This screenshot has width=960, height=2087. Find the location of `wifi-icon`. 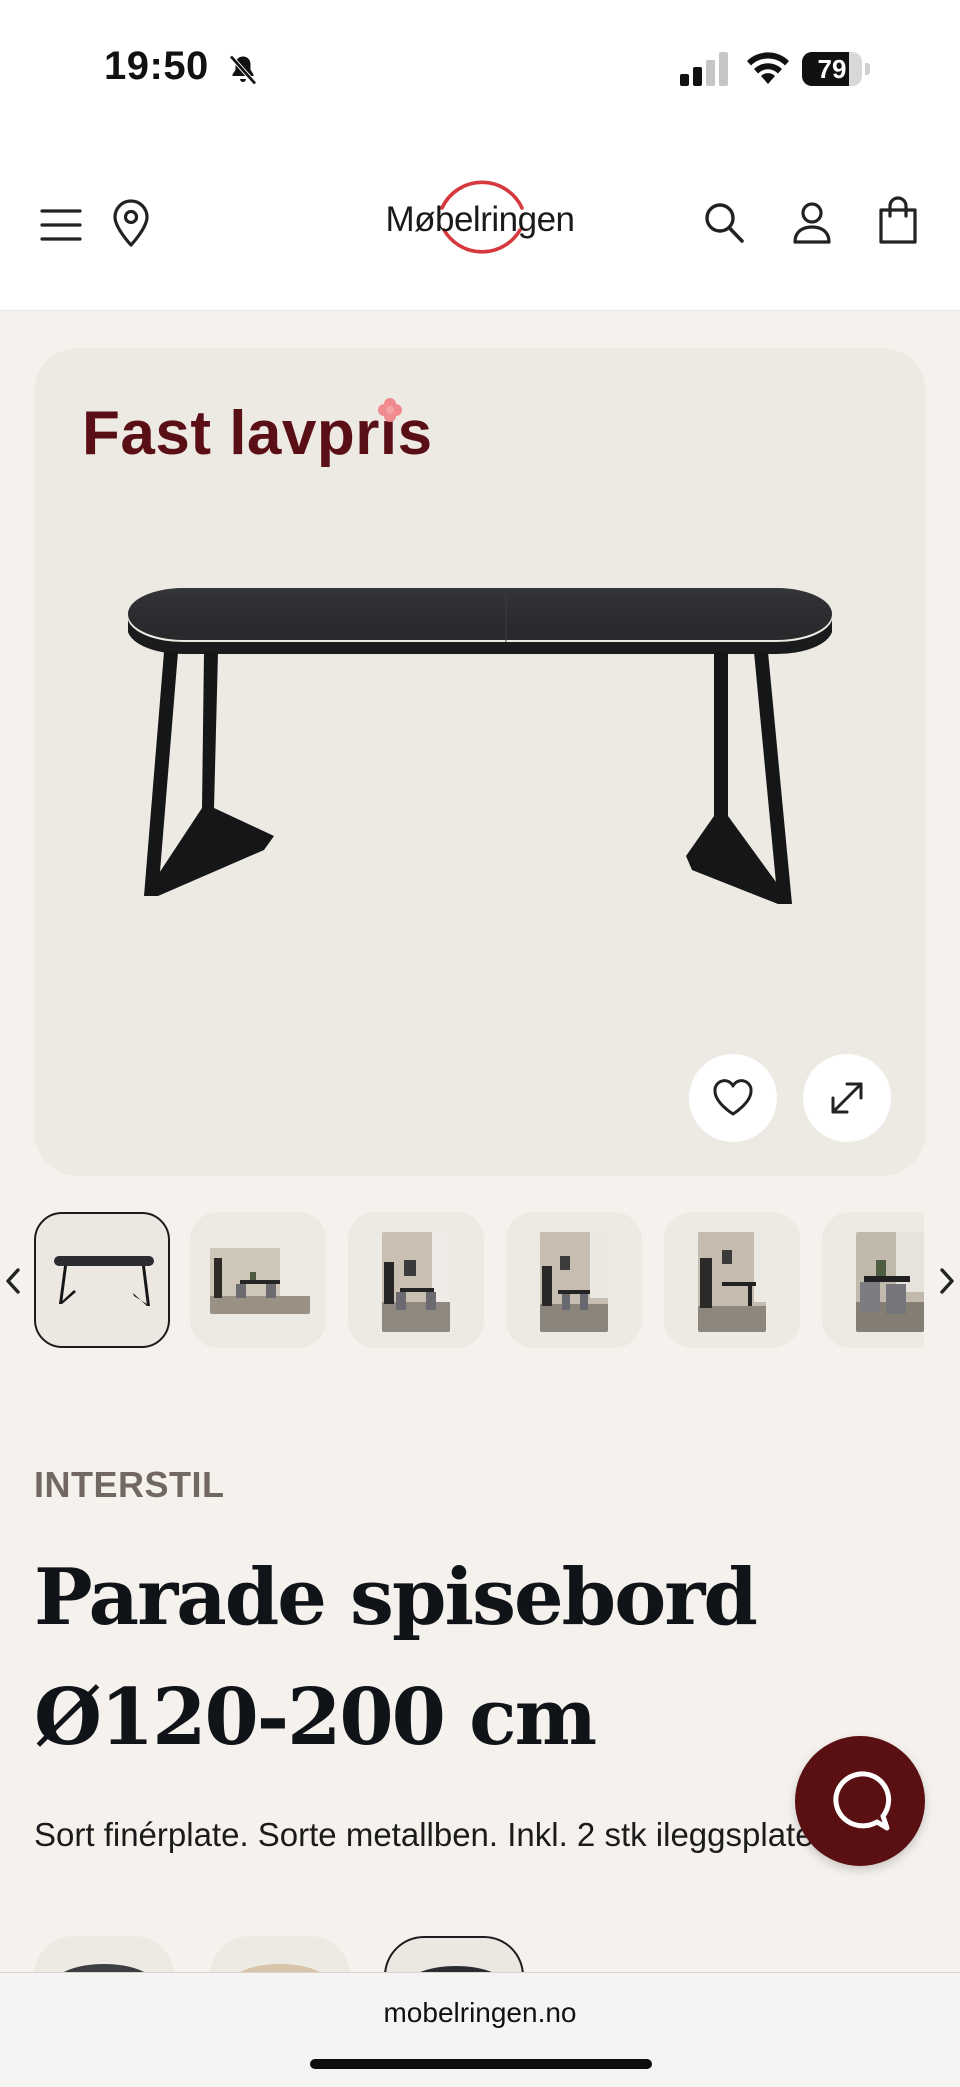

wifi-icon is located at coordinates (768, 68).